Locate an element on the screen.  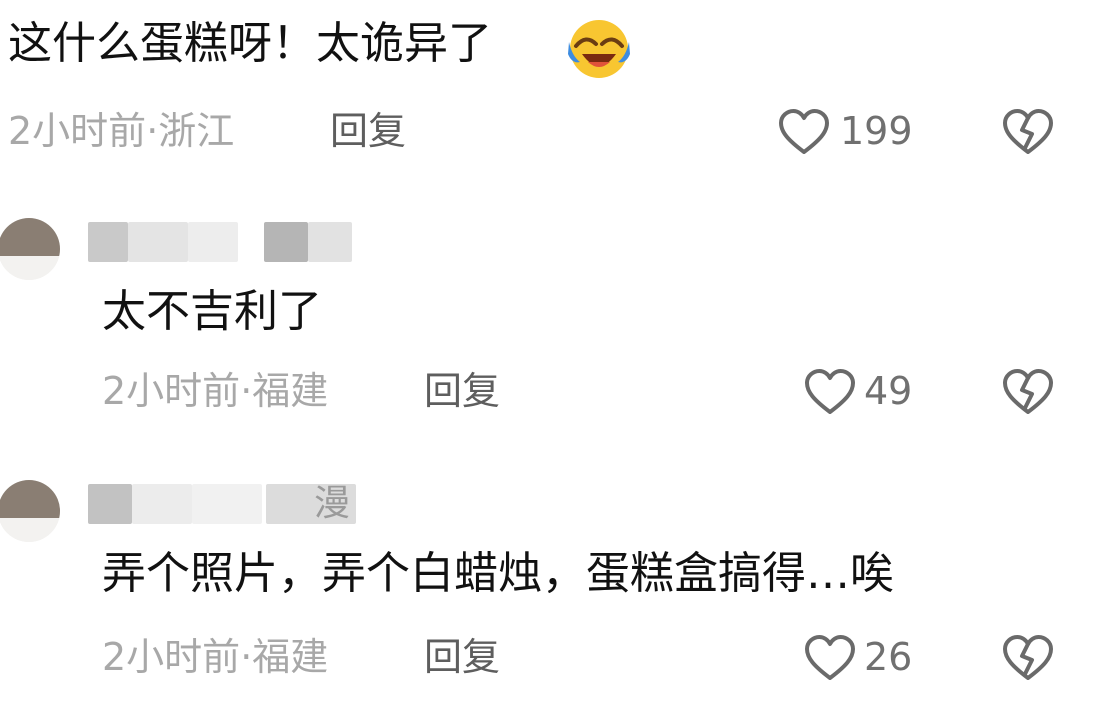
username: 漫 is located at coordinates (233, 504).